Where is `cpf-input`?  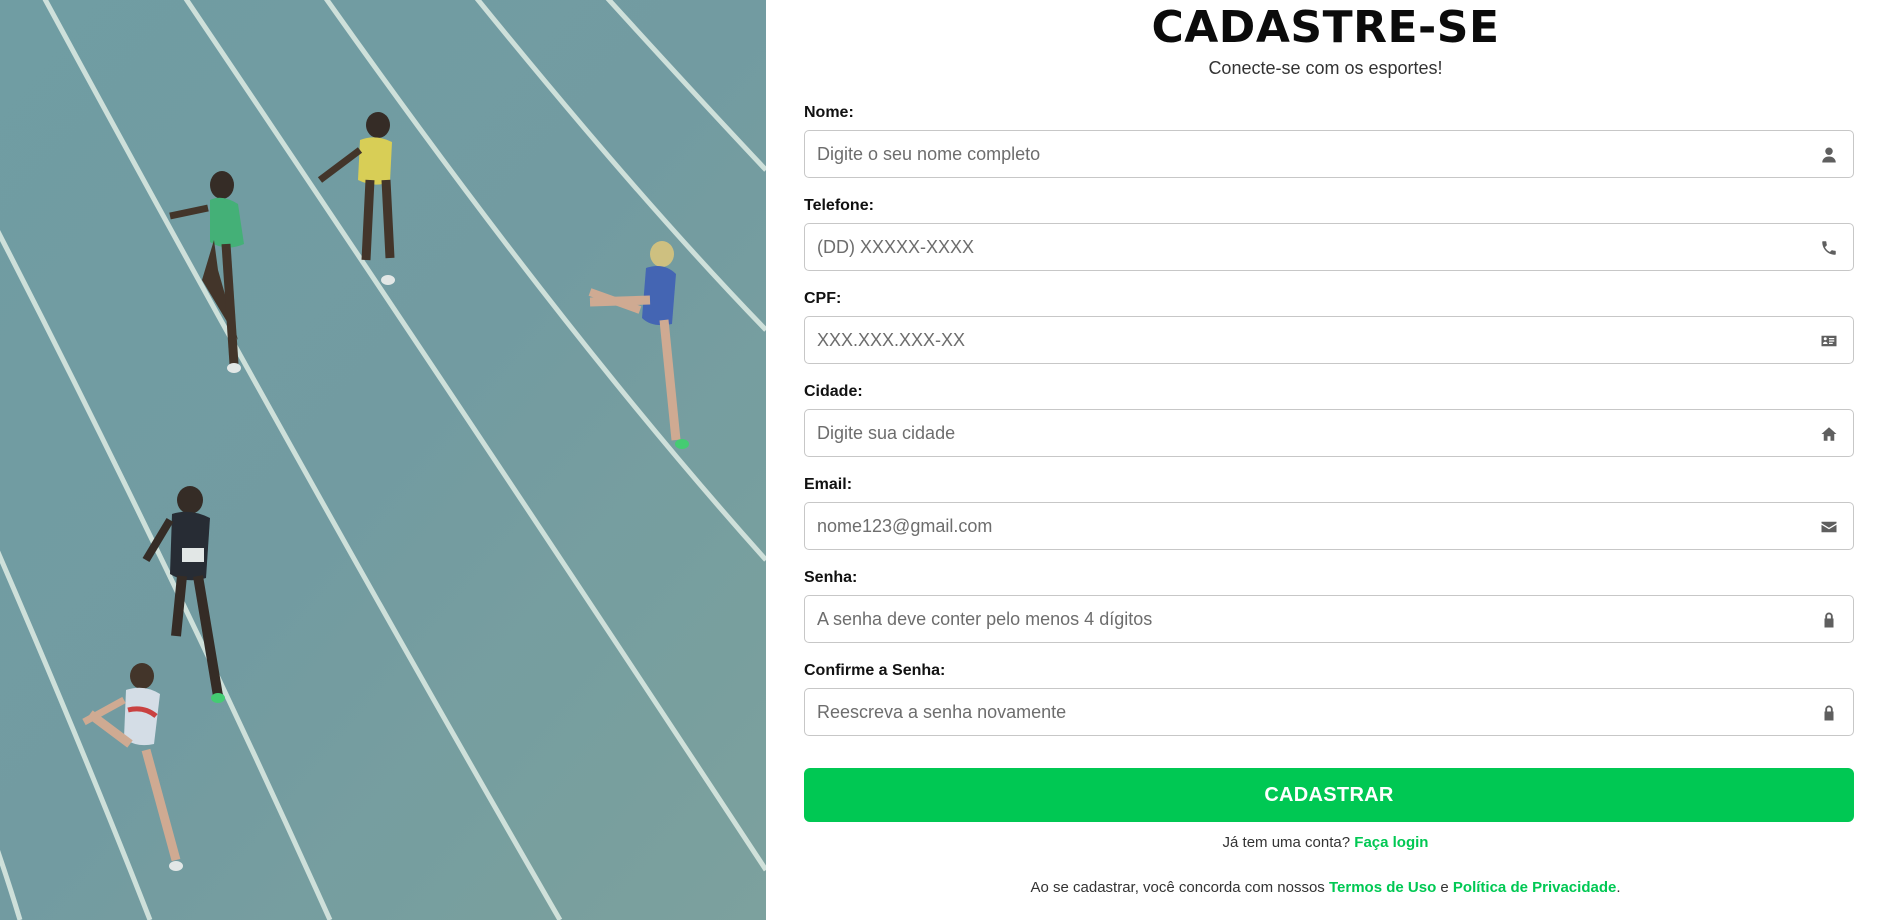
cpf-input is located at coordinates (1329, 340).